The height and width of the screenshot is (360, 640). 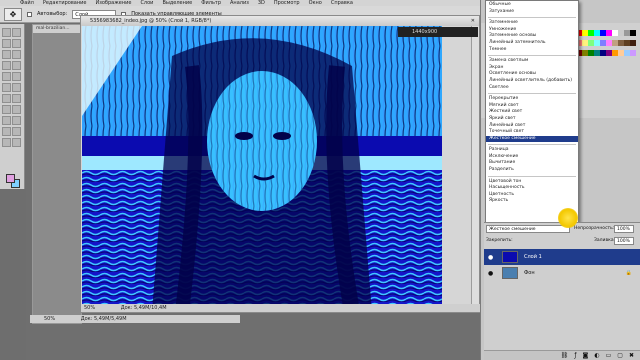 I want to click on folder-icon: ▭, so click(x=609, y=355).